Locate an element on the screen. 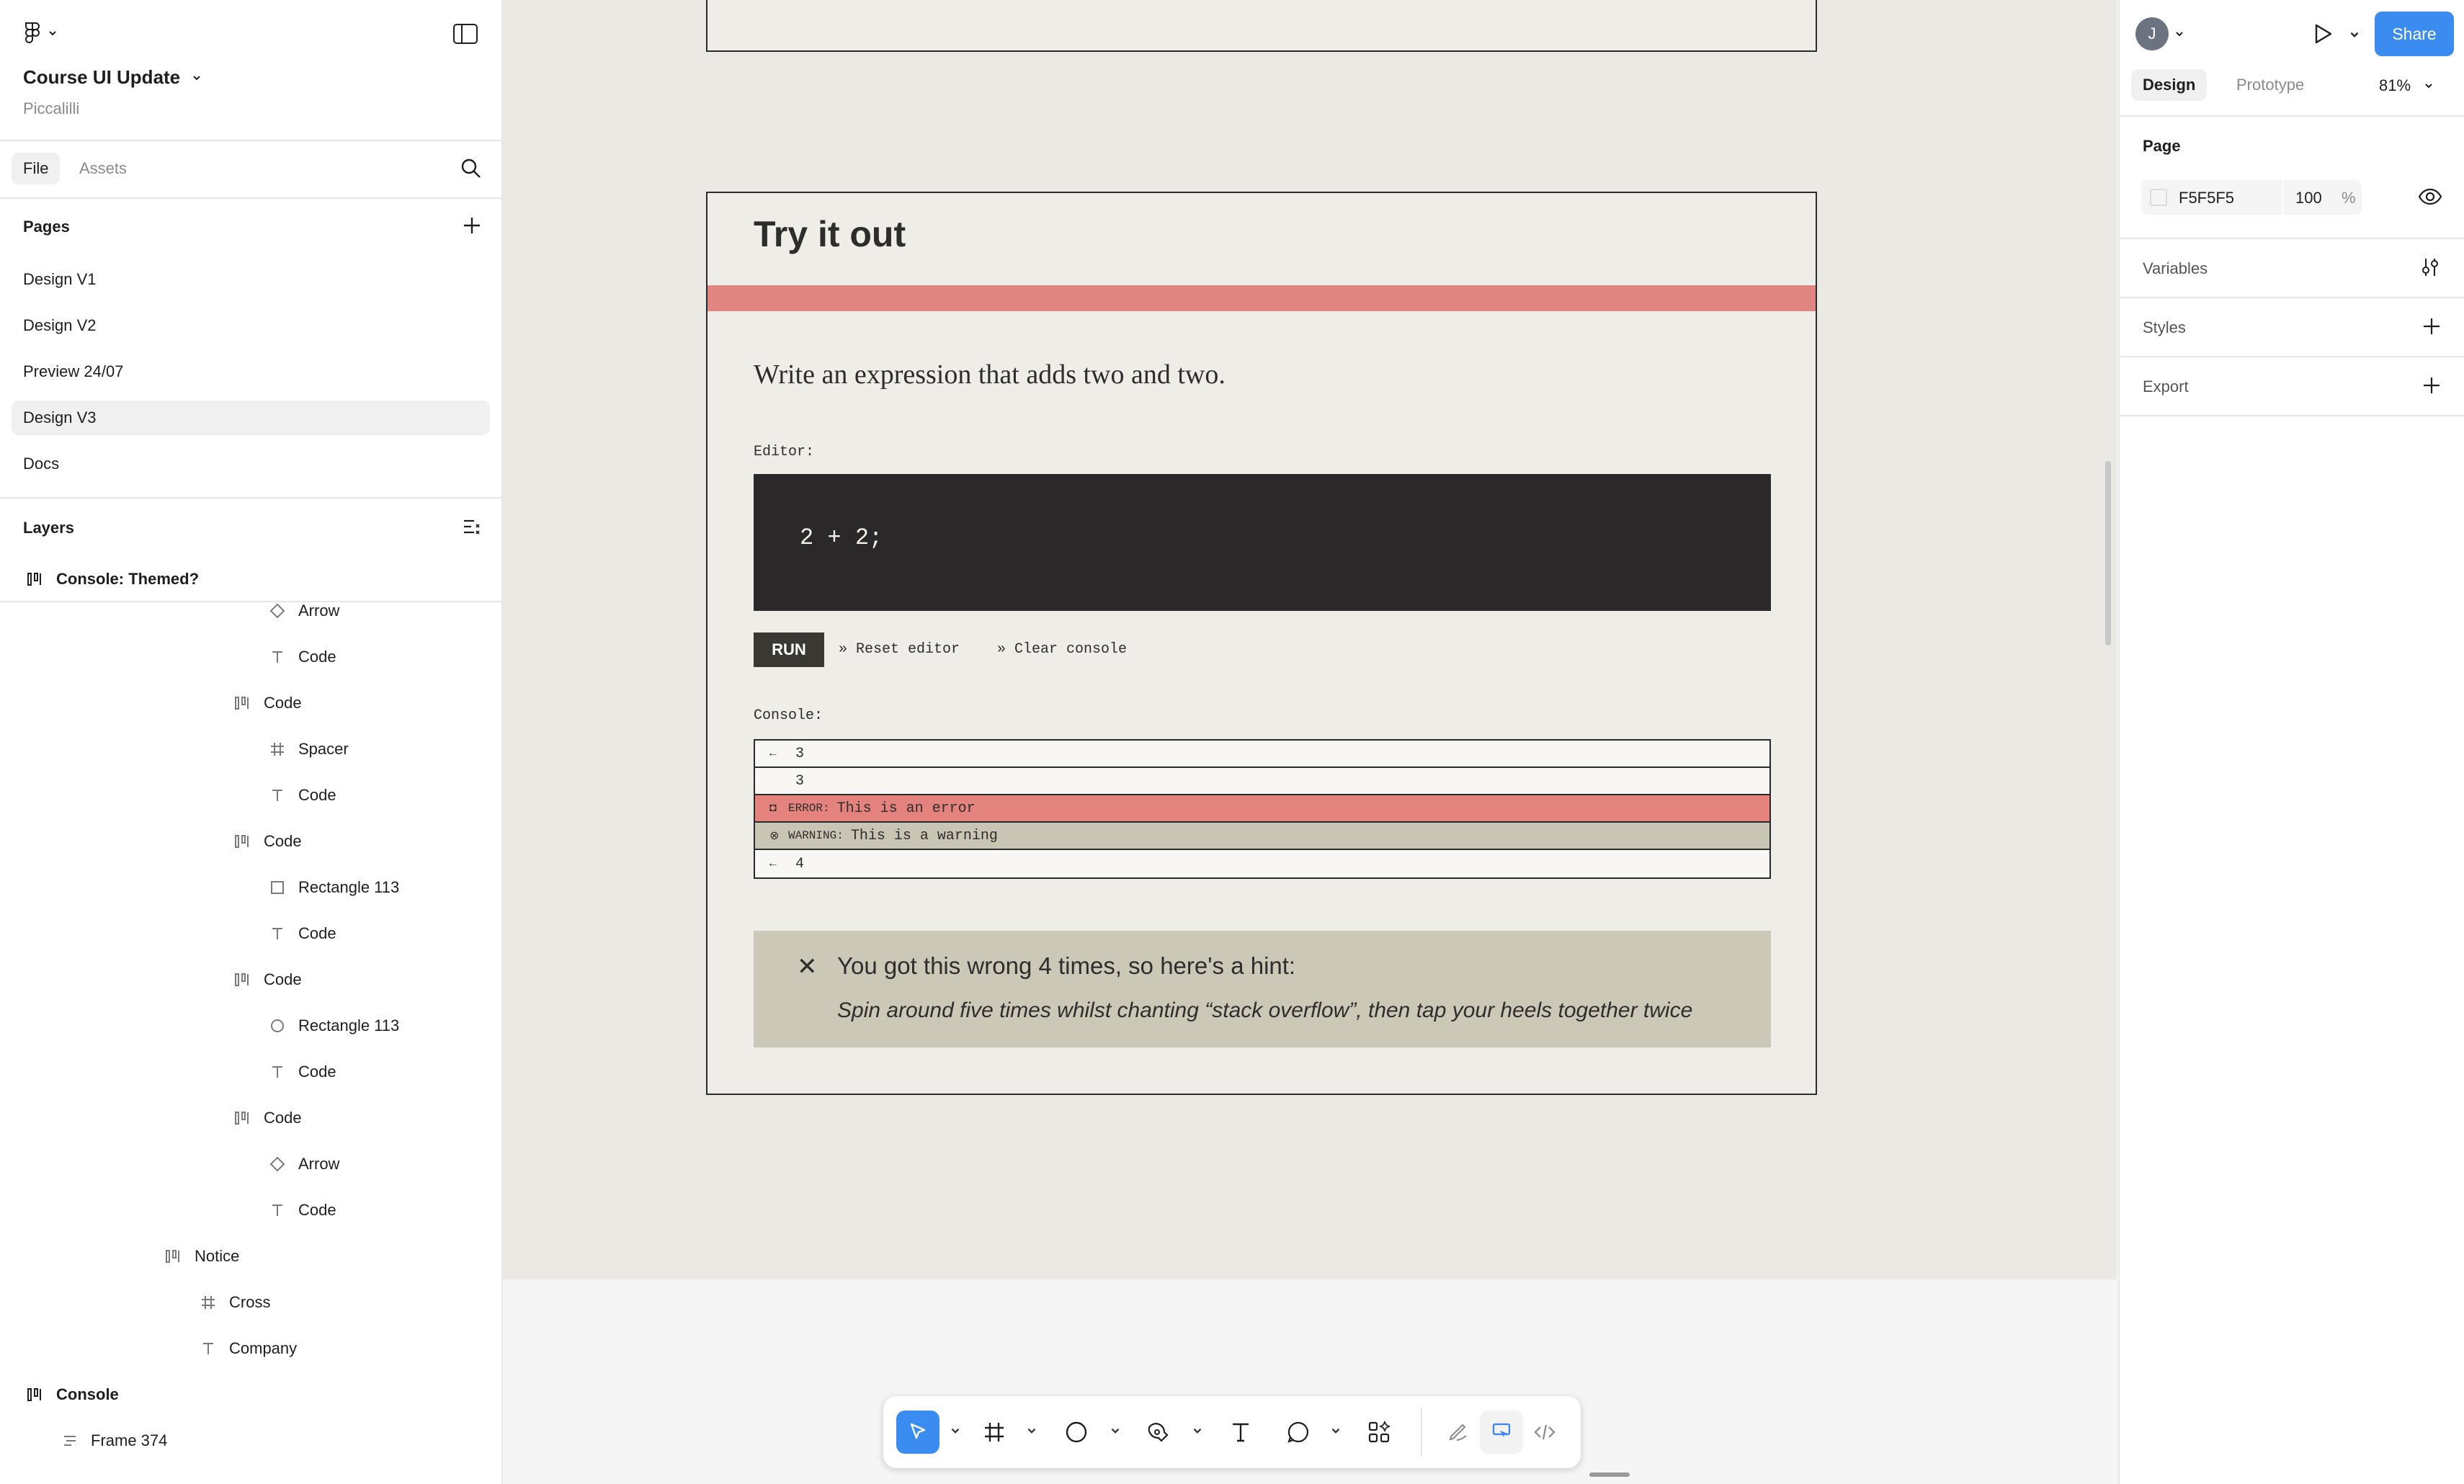 Image resolution: width=2464 pixels, height=1484 pixels. design-mode-button is located at coordinates (1501, 1432).